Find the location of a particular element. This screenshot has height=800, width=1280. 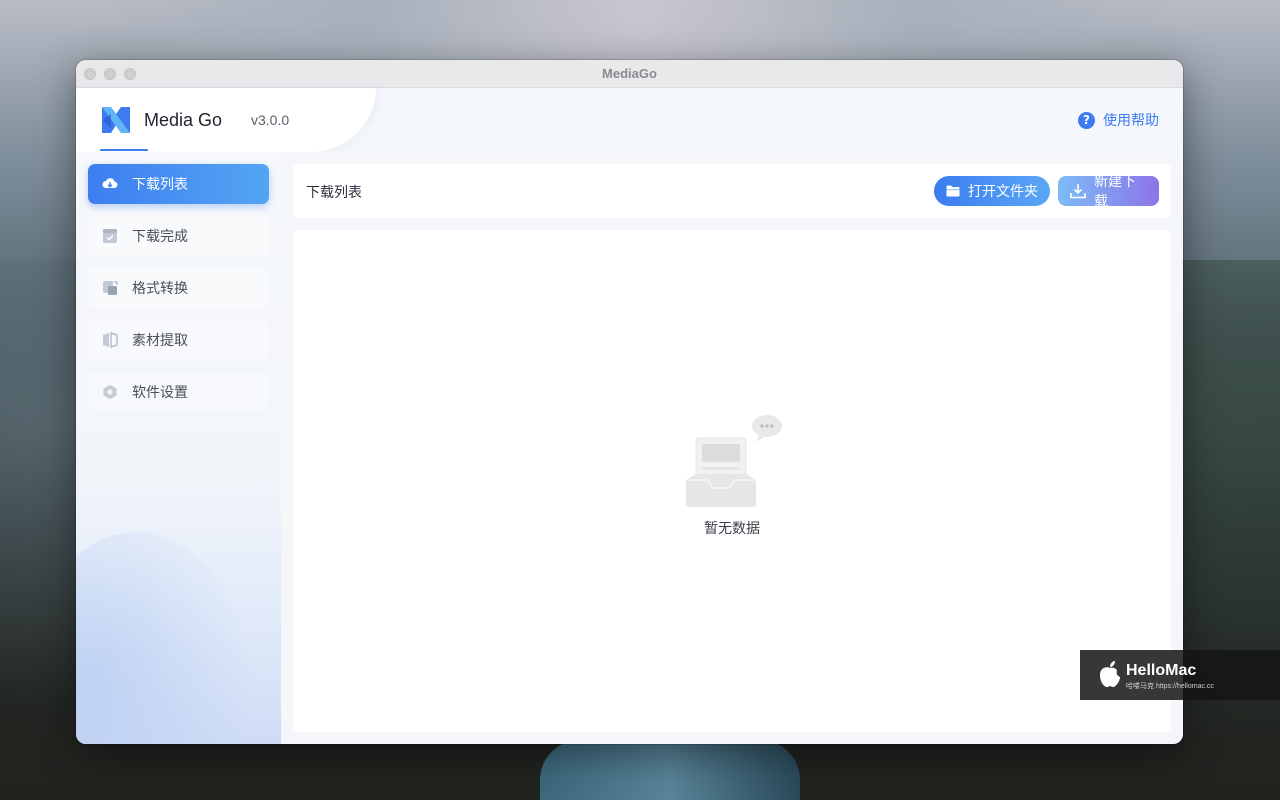

desktop-background-figure is located at coordinates (670, 770).